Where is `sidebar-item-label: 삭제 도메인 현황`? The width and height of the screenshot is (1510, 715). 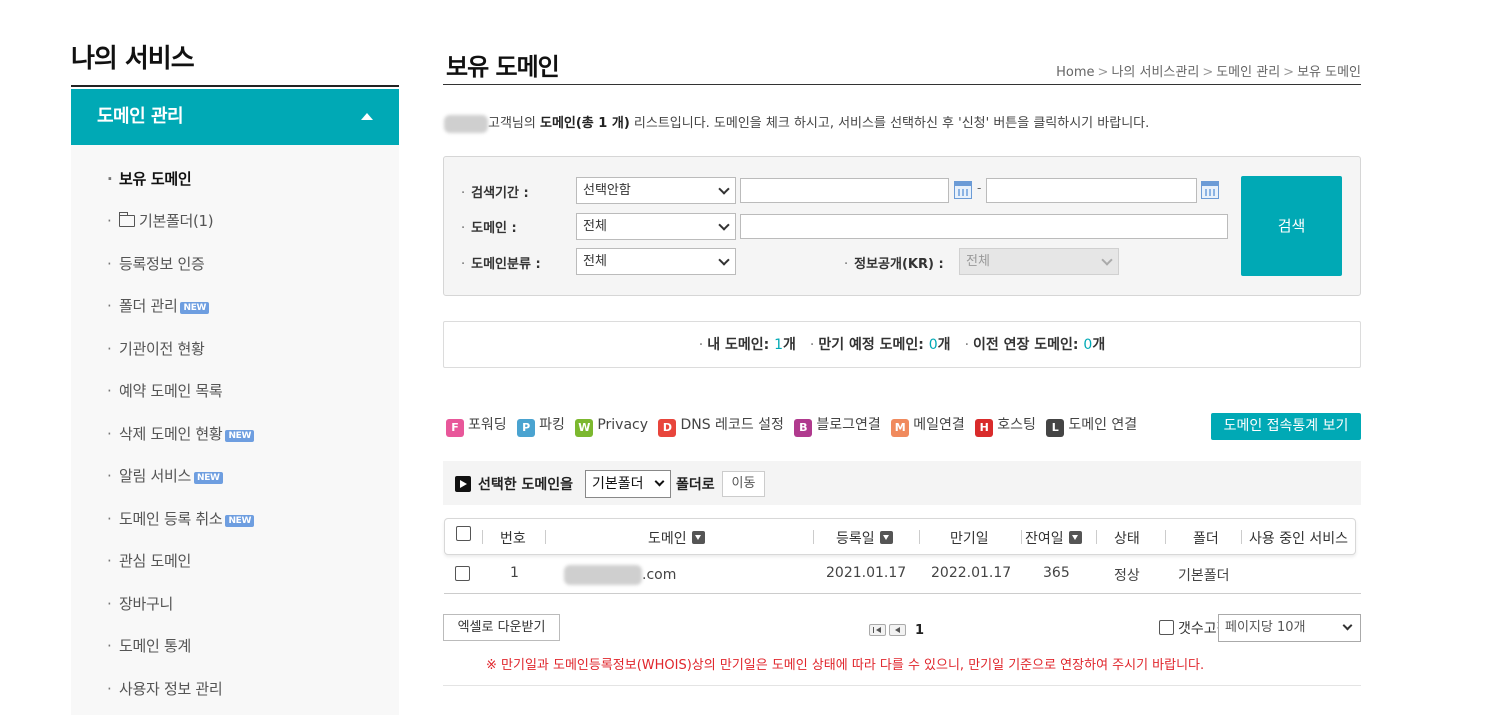 sidebar-item-label: 삭제 도메인 현황 is located at coordinates (171, 434).